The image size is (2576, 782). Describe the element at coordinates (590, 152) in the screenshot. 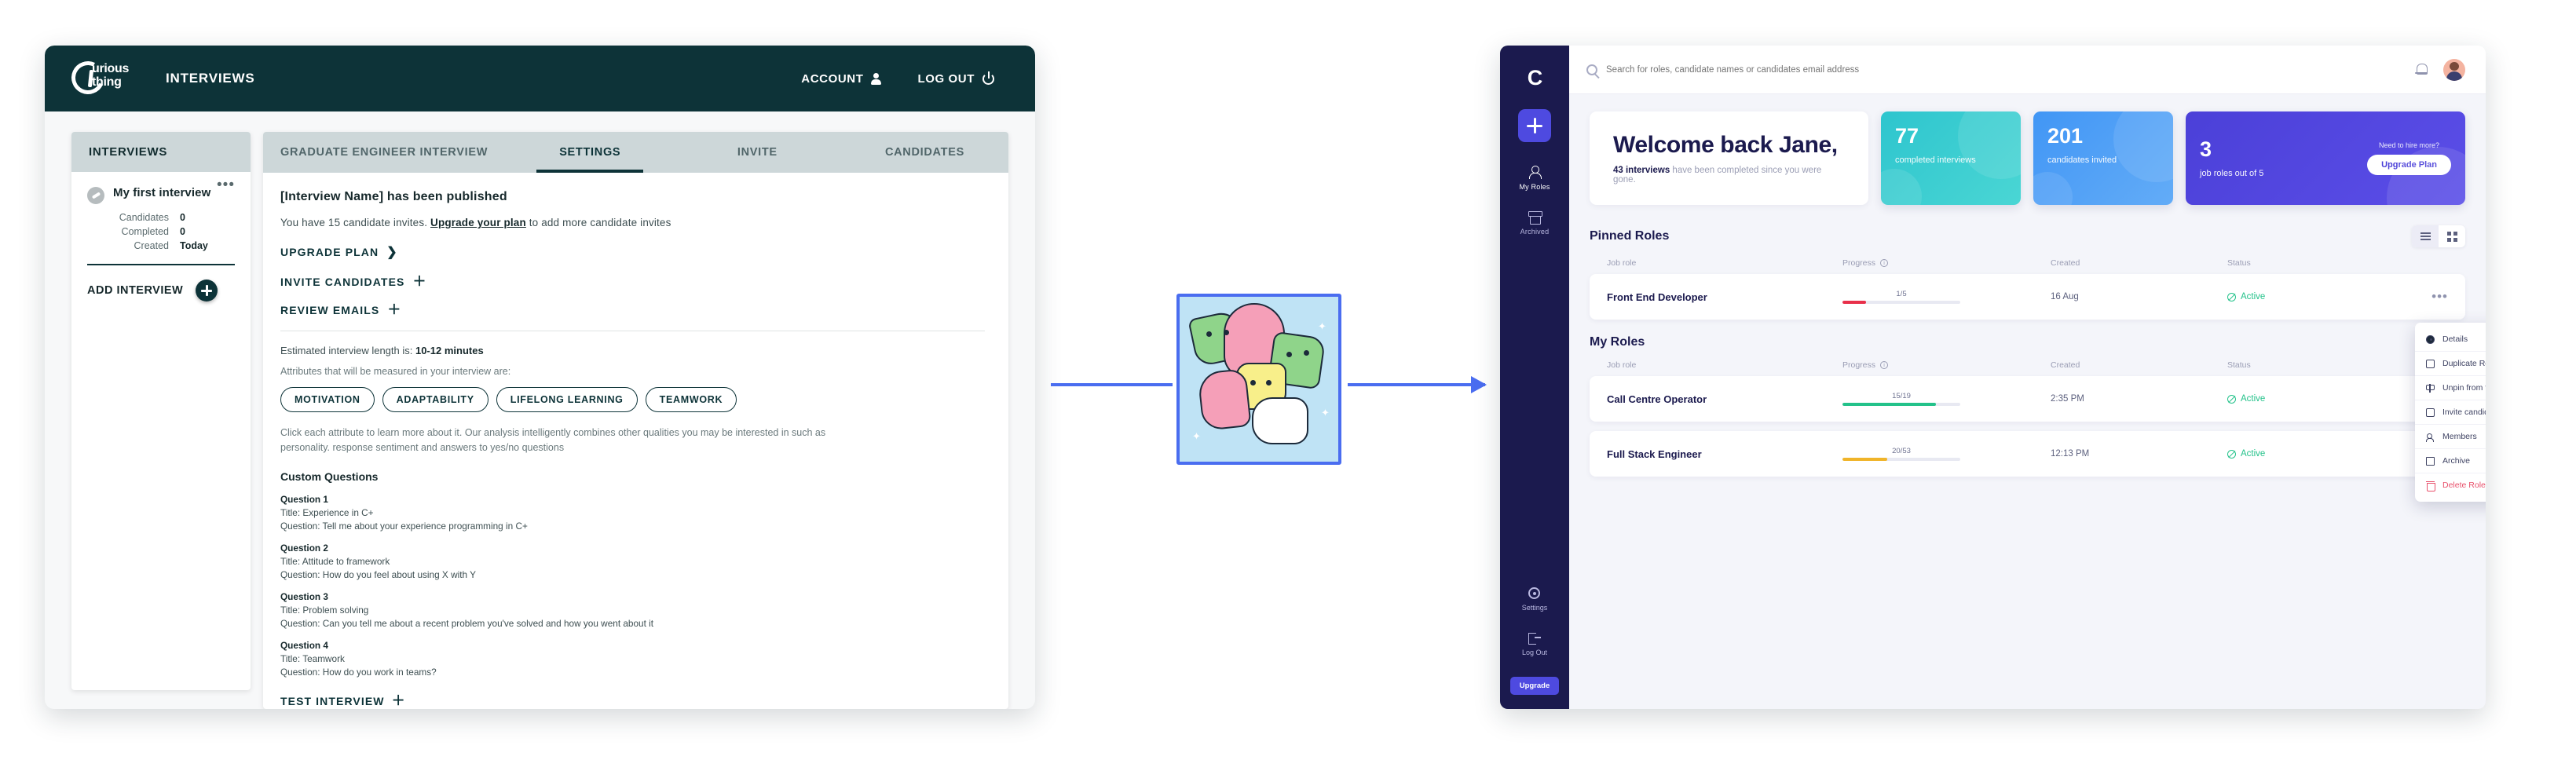

I see `tab-settings: SETTINGS` at that location.